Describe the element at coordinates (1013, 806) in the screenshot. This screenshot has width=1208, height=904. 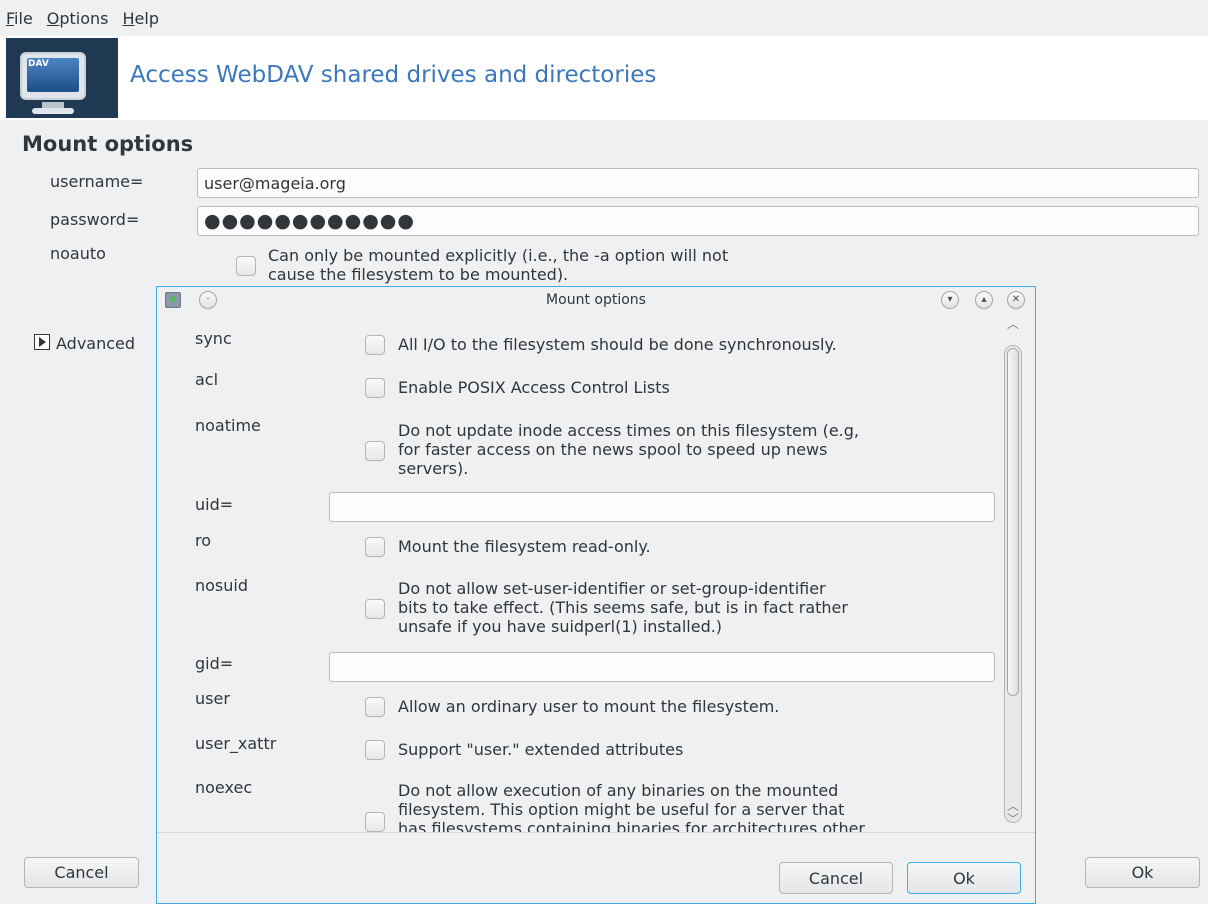
I see `scroll-up-small-icon: ︿` at that location.